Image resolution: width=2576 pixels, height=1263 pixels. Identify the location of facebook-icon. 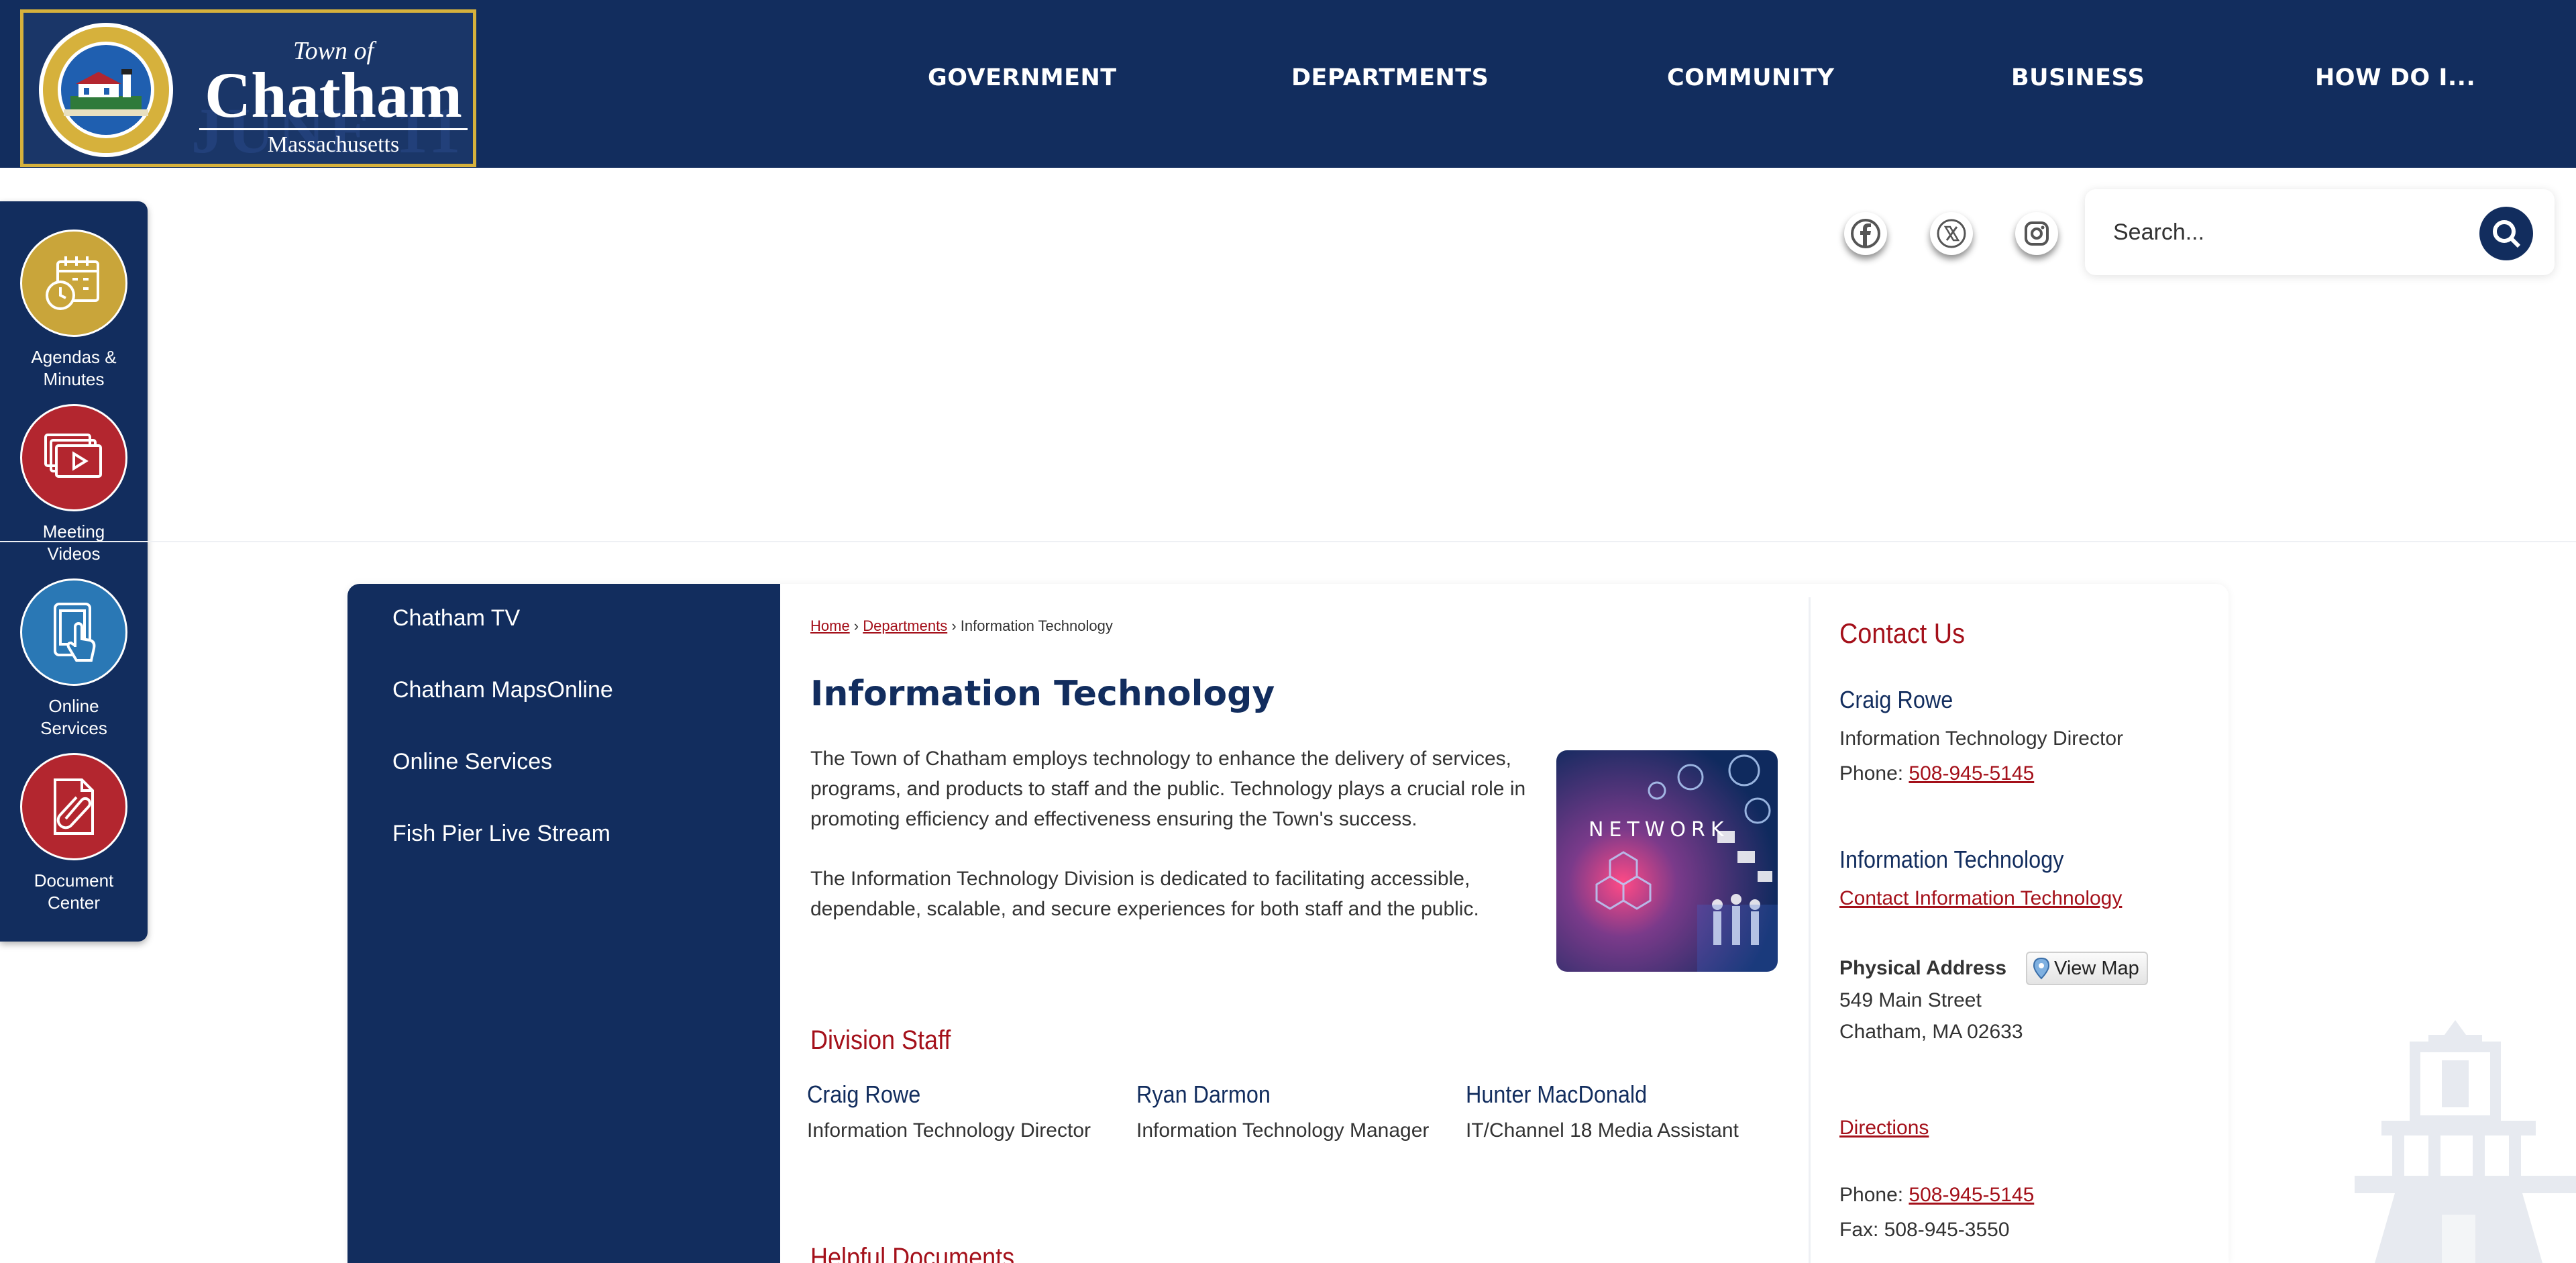
(1865, 234).